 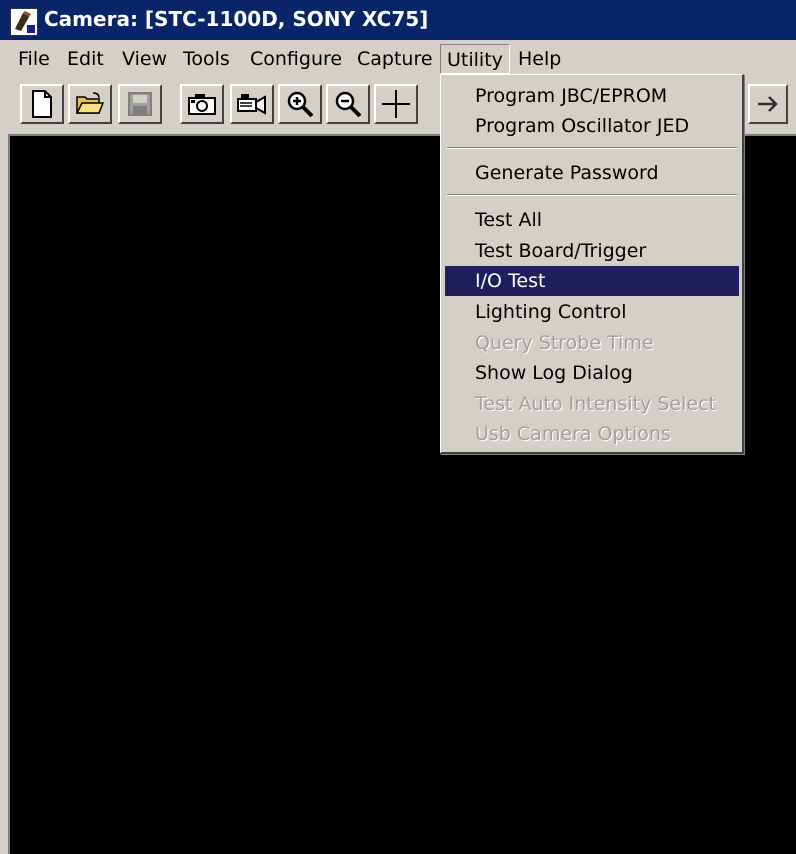 I want to click on menu-item-generate-password: Generate Password, so click(x=592, y=173).